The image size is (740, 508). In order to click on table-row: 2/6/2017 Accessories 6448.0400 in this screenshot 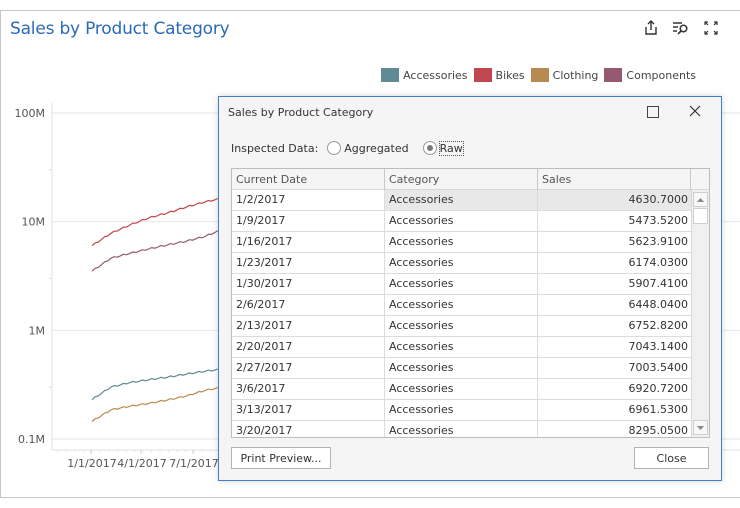, I will do `click(461, 305)`.